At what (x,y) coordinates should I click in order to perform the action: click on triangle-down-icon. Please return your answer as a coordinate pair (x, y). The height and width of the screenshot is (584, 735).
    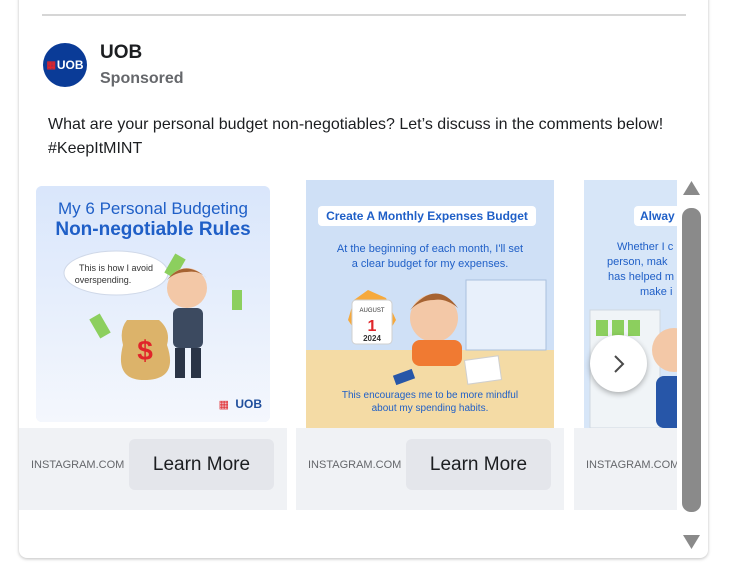
    Looking at the image, I should click on (691, 542).